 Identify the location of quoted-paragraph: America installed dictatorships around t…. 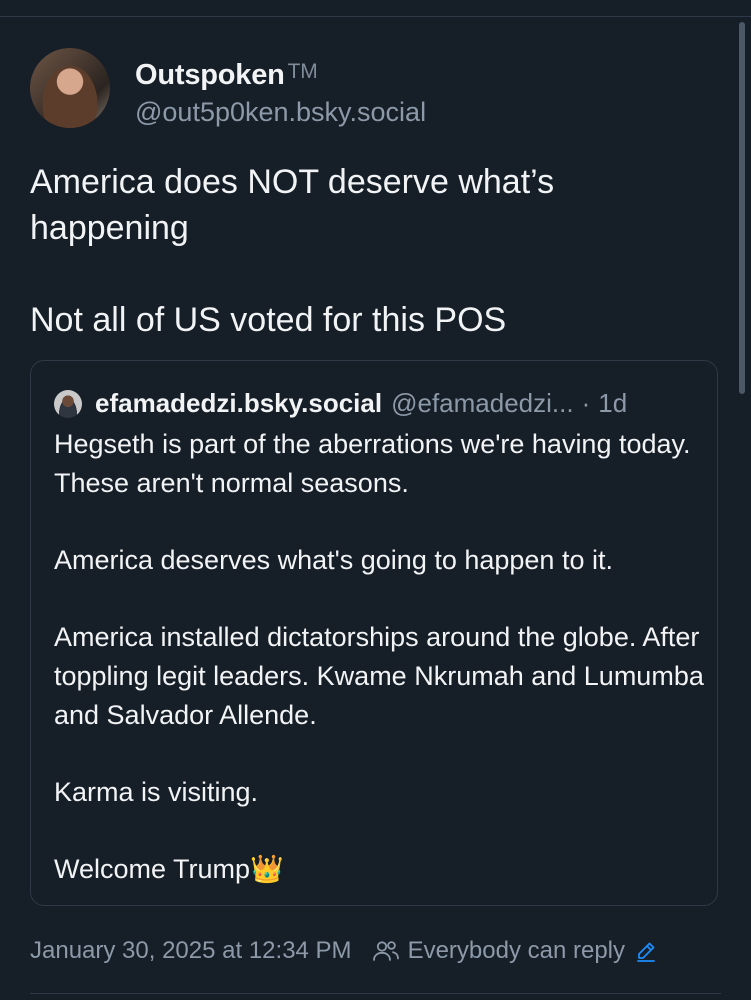
(379, 676).